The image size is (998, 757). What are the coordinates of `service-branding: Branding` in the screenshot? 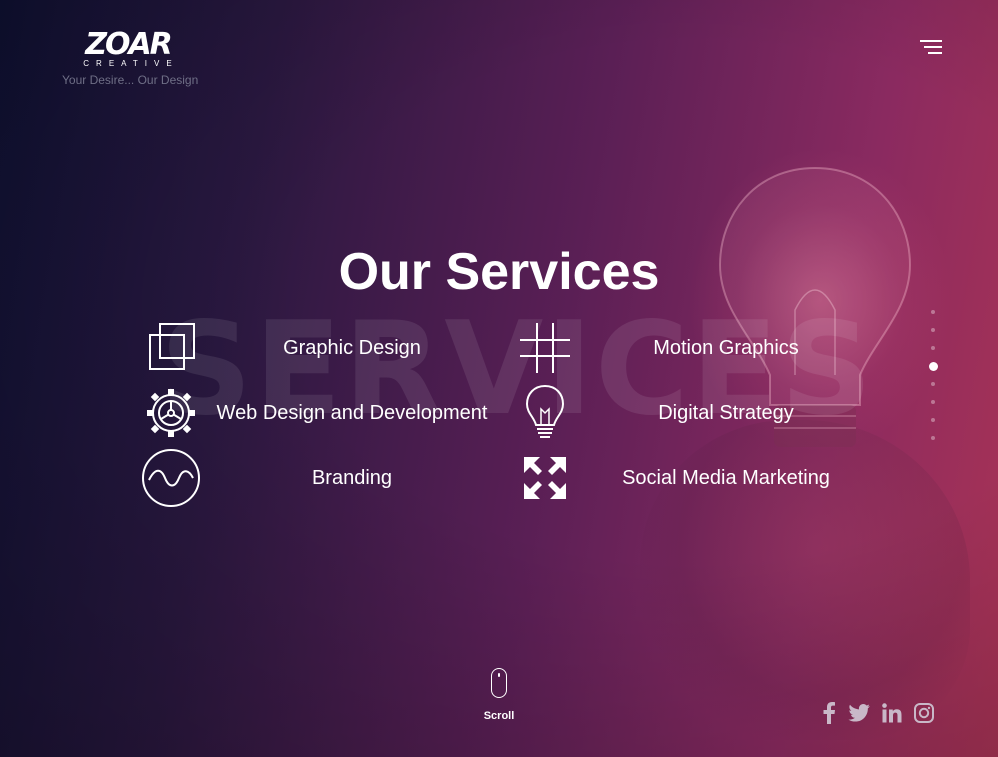 It's located at (321, 478).